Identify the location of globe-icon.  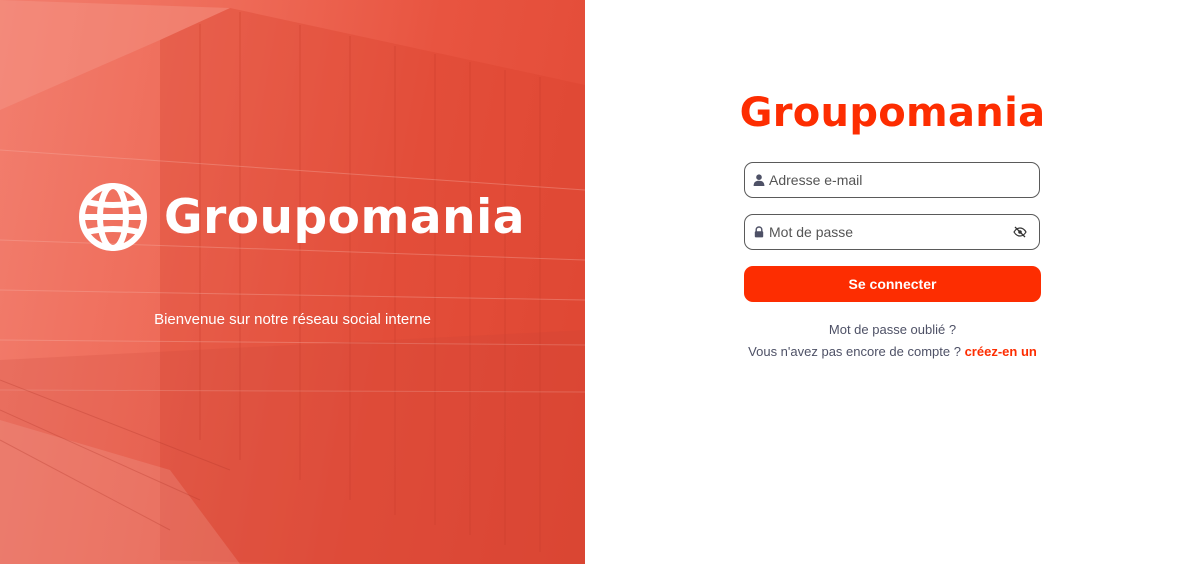
(113, 217).